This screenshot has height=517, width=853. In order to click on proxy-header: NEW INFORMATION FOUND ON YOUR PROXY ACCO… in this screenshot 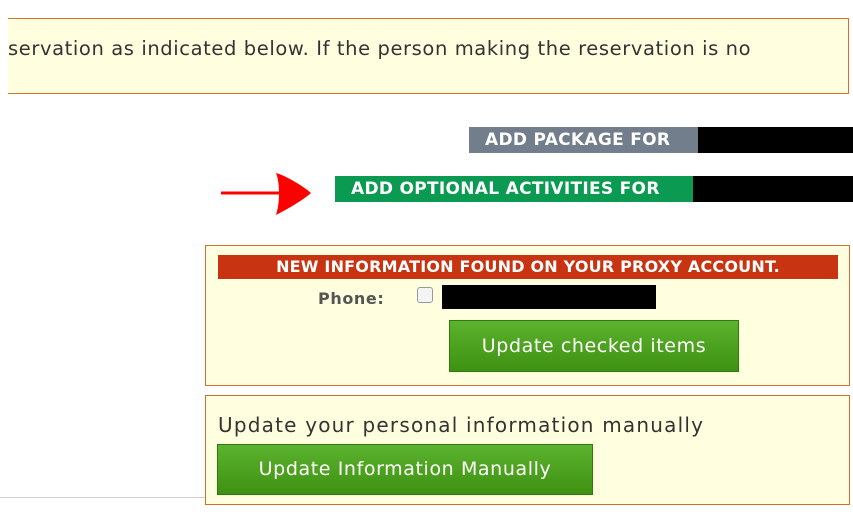, I will do `click(528, 267)`.